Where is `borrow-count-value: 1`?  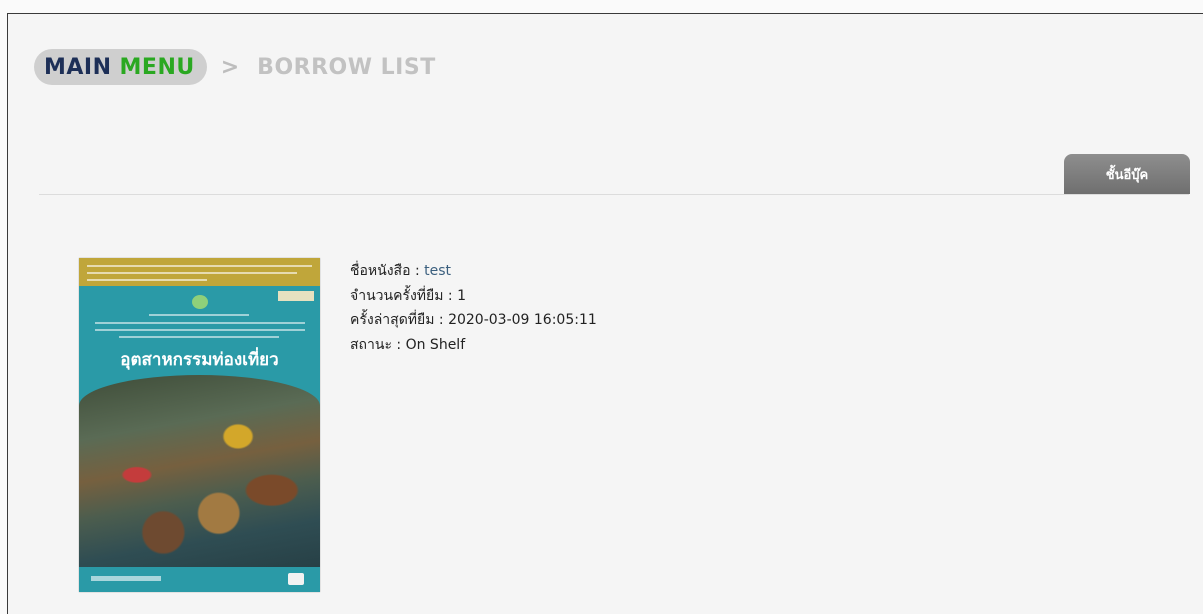 borrow-count-value: 1 is located at coordinates (461, 295).